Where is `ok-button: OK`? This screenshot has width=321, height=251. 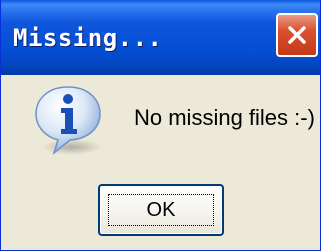
ok-button: OK is located at coordinates (161, 210).